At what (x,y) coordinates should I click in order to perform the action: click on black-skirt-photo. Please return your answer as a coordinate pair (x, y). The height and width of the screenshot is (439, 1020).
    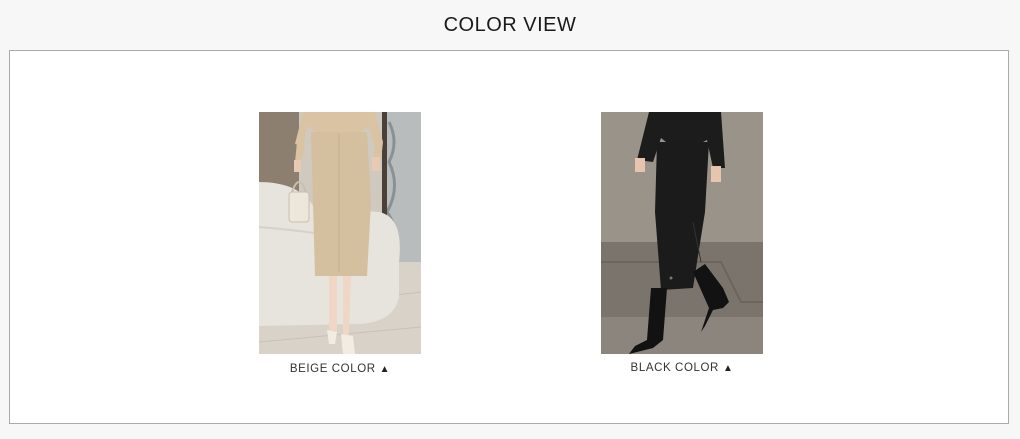
    Looking at the image, I should click on (682, 233).